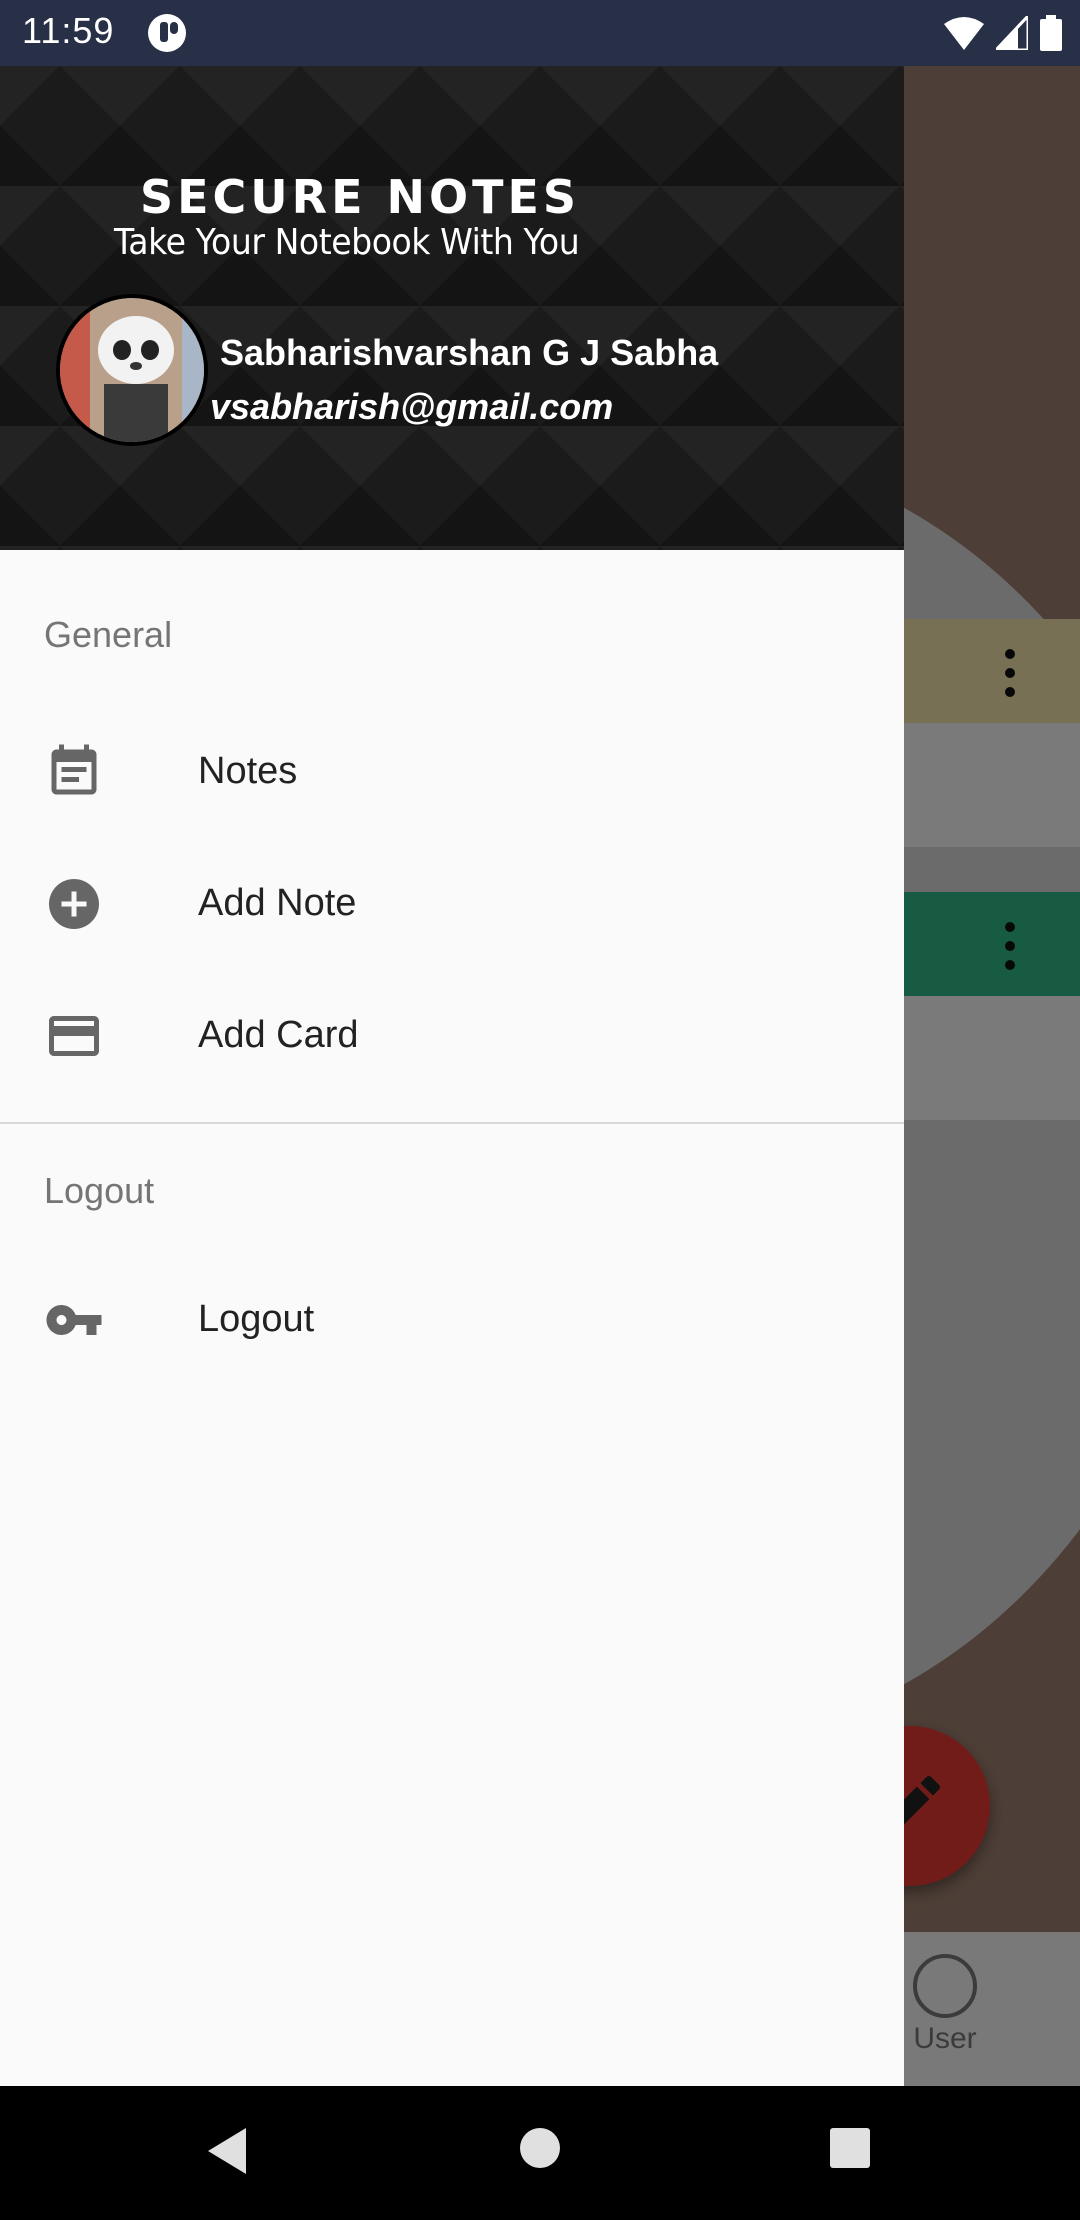 Image resolution: width=1080 pixels, height=2220 pixels. I want to click on key-icon, so click(74, 1320).